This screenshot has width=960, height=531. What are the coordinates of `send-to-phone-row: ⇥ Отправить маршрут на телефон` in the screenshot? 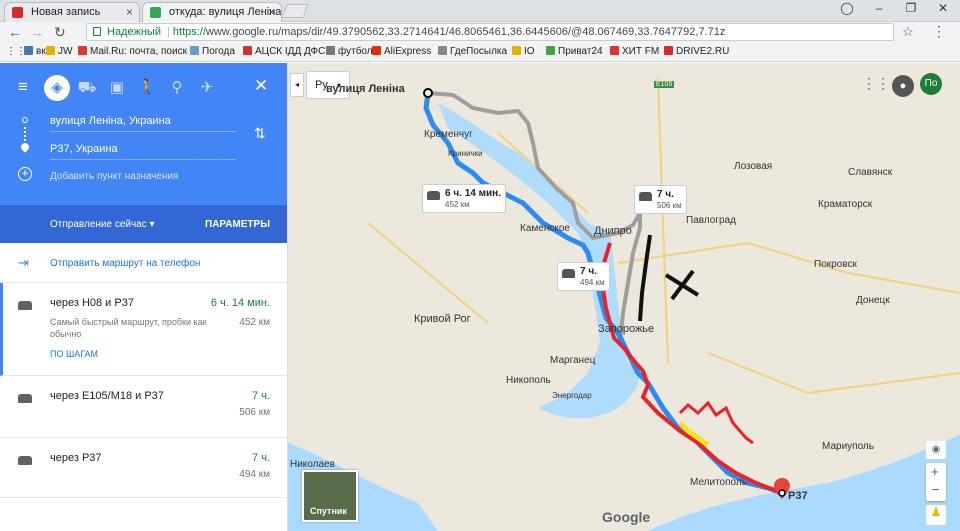 It's located at (143, 263).